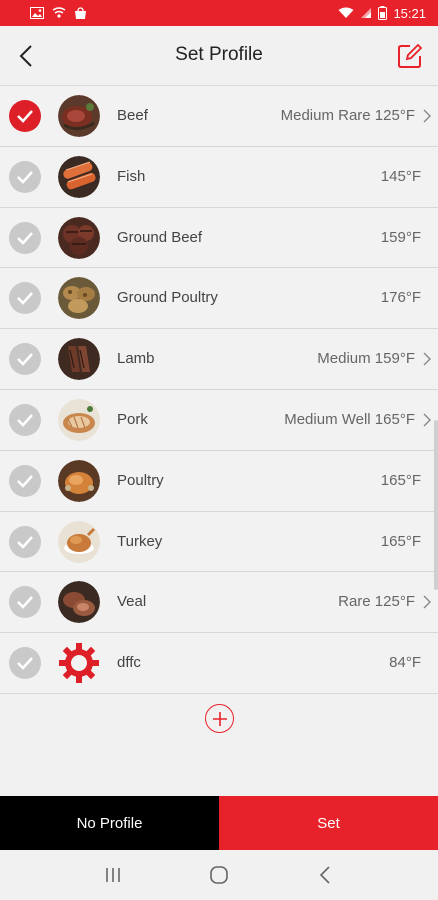  What do you see at coordinates (160, 237) in the screenshot?
I see `profile-name: Ground Beef` at bounding box center [160, 237].